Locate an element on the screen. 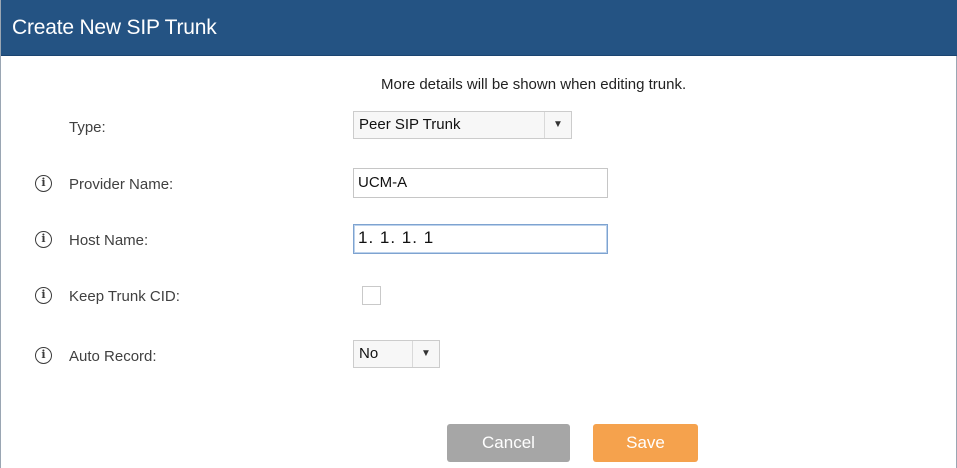 The height and width of the screenshot is (468, 957). type-select: Peer SIP Trunk ▼ is located at coordinates (462, 125).